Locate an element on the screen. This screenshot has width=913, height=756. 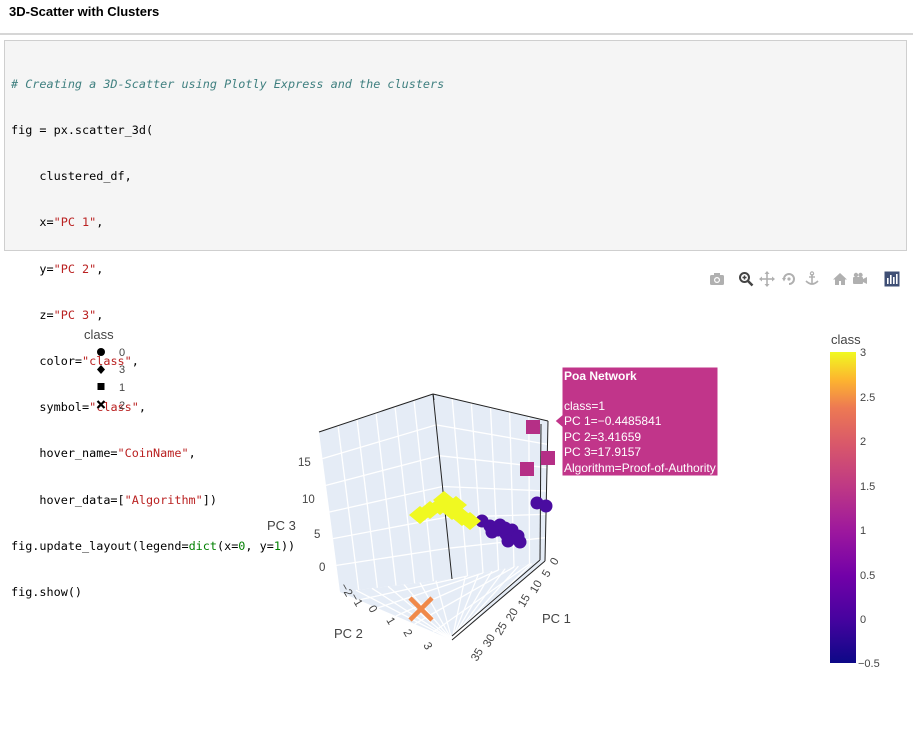
plot-modebar is located at coordinates (806, 280).